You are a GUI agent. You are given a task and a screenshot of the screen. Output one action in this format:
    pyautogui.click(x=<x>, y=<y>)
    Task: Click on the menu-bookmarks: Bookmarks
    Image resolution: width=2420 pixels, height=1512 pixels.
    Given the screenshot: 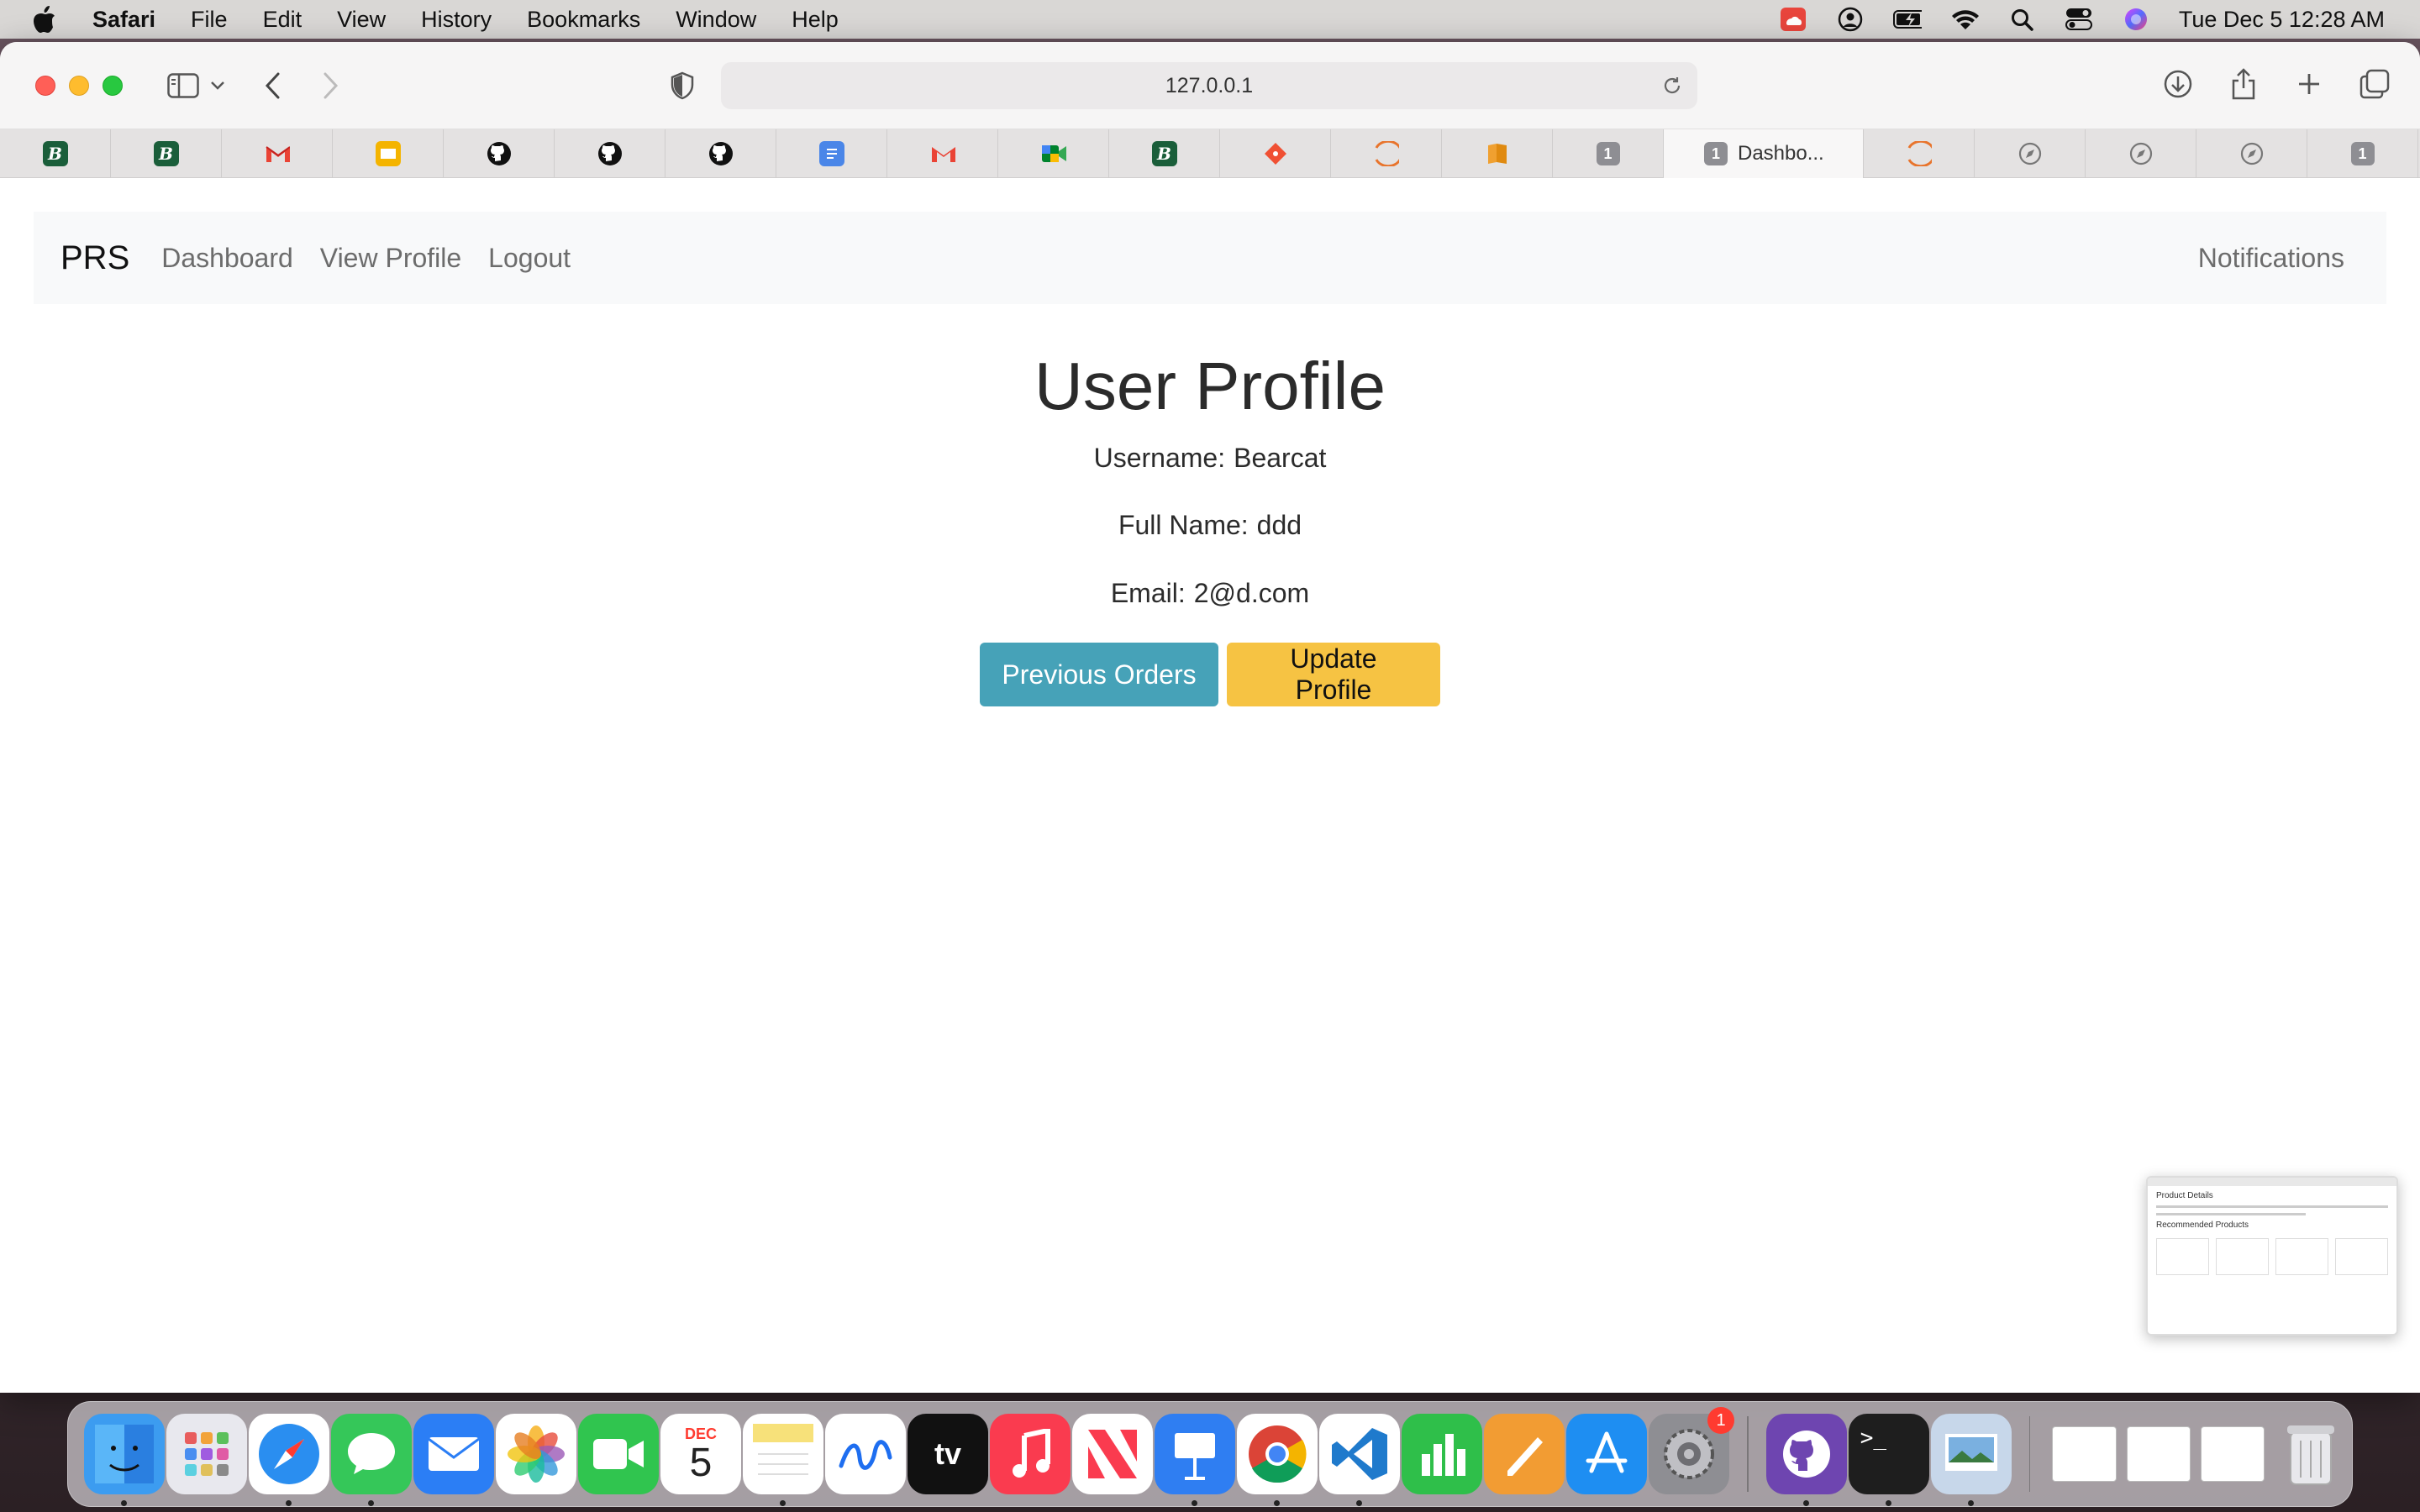 What is the action you would take?
    pyautogui.click(x=583, y=20)
    